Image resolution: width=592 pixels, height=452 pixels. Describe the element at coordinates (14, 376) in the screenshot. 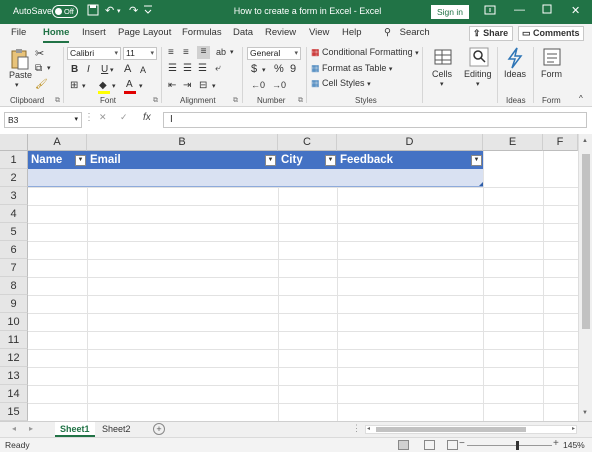

I see `row-header-13: 13` at that location.